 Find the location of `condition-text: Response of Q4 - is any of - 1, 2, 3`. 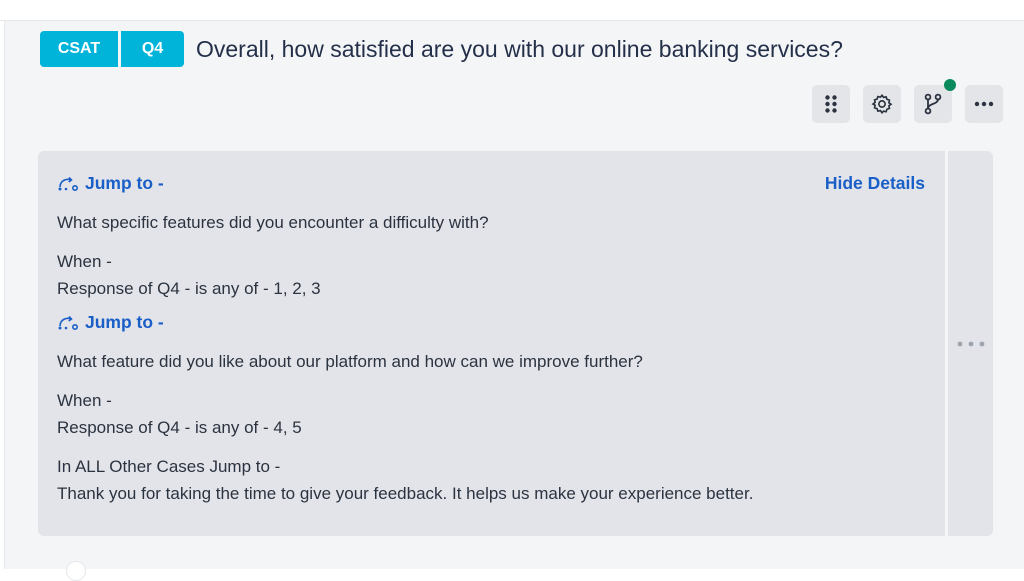

condition-text: Response of Q4 - is any of - 1, 2, 3 is located at coordinates (189, 288).